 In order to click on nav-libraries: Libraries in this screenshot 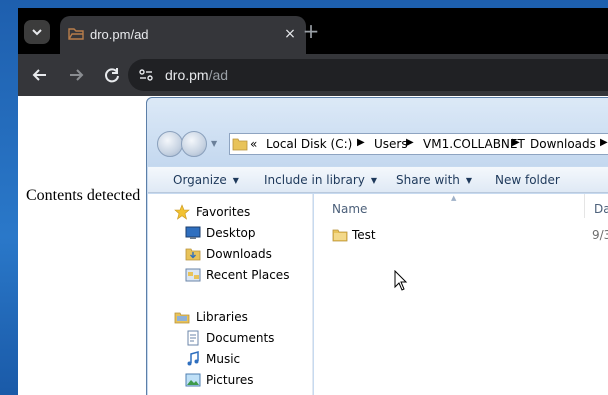, I will do `click(222, 317)`.